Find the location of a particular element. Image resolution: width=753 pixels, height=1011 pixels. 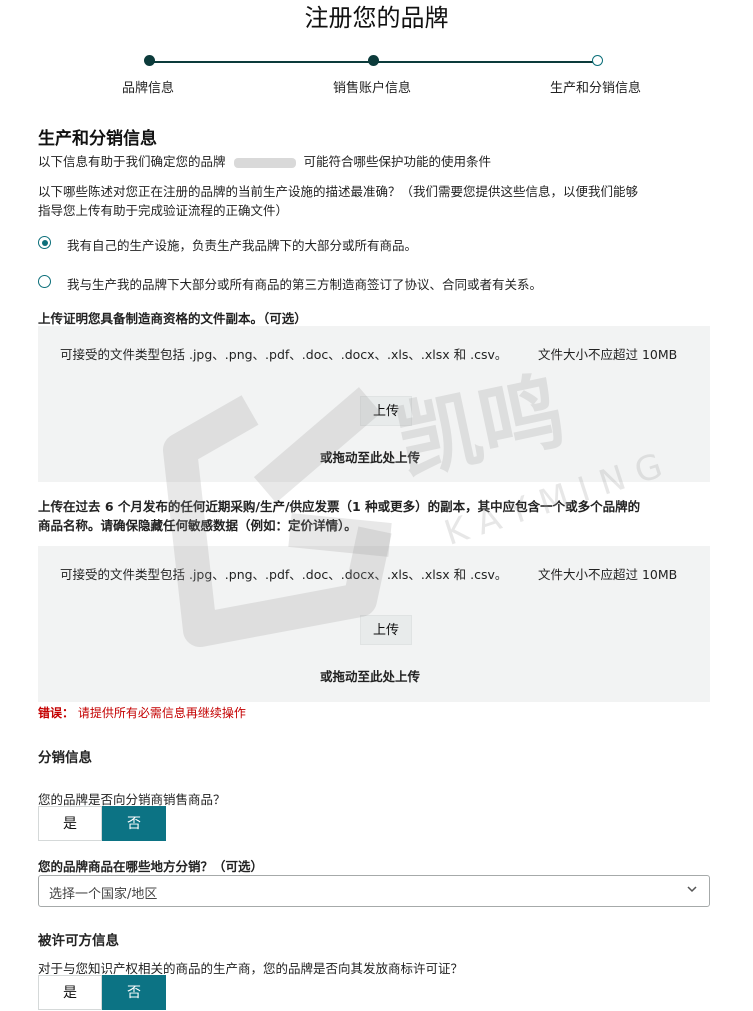

upload2-button: 上传 is located at coordinates (386, 630).